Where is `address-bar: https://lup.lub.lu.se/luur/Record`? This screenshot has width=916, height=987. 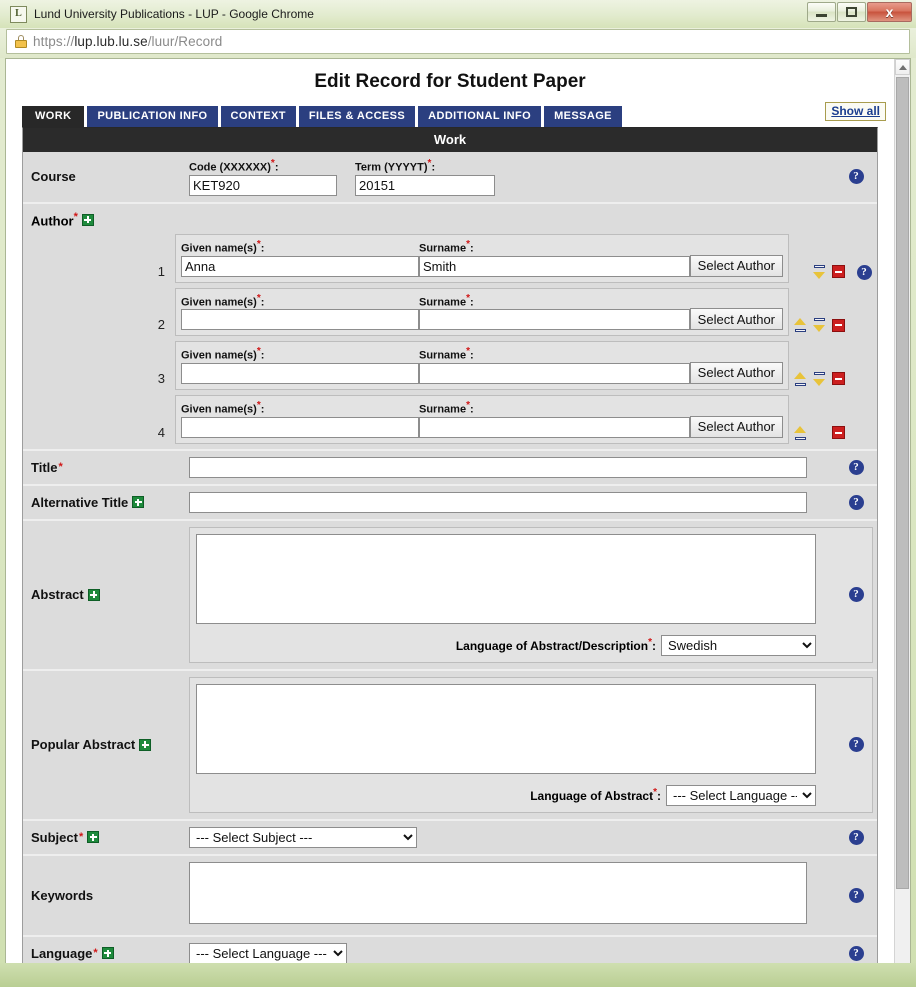 address-bar: https://lup.lub.lu.se/luur/Record is located at coordinates (458, 41).